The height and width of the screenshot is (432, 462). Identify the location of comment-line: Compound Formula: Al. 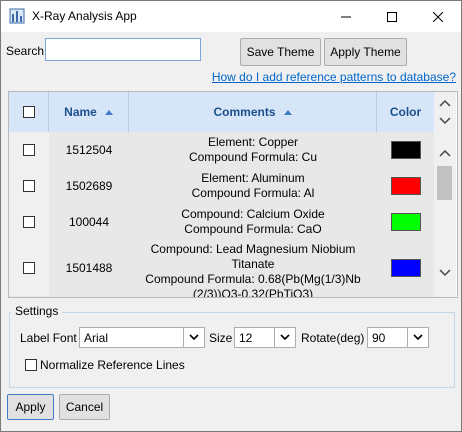
(253, 193).